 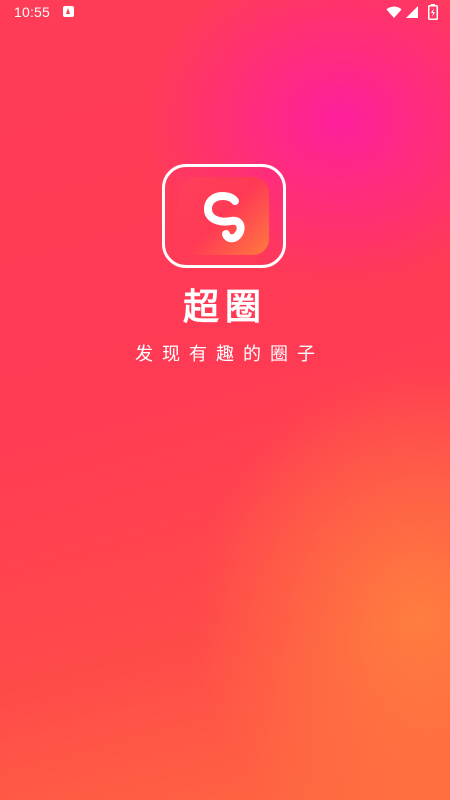 What do you see at coordinates (32, 12) in the screenshot?
I see `status-time: 10:55` at bounding box center [32, 12].